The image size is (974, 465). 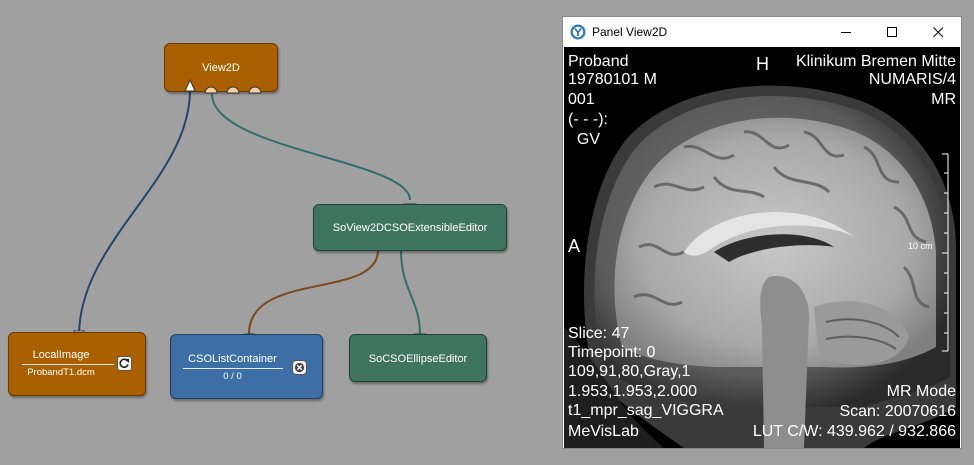 I want to click on module-title: SoCSOEllipseEditor, so click(x=418, y=359).